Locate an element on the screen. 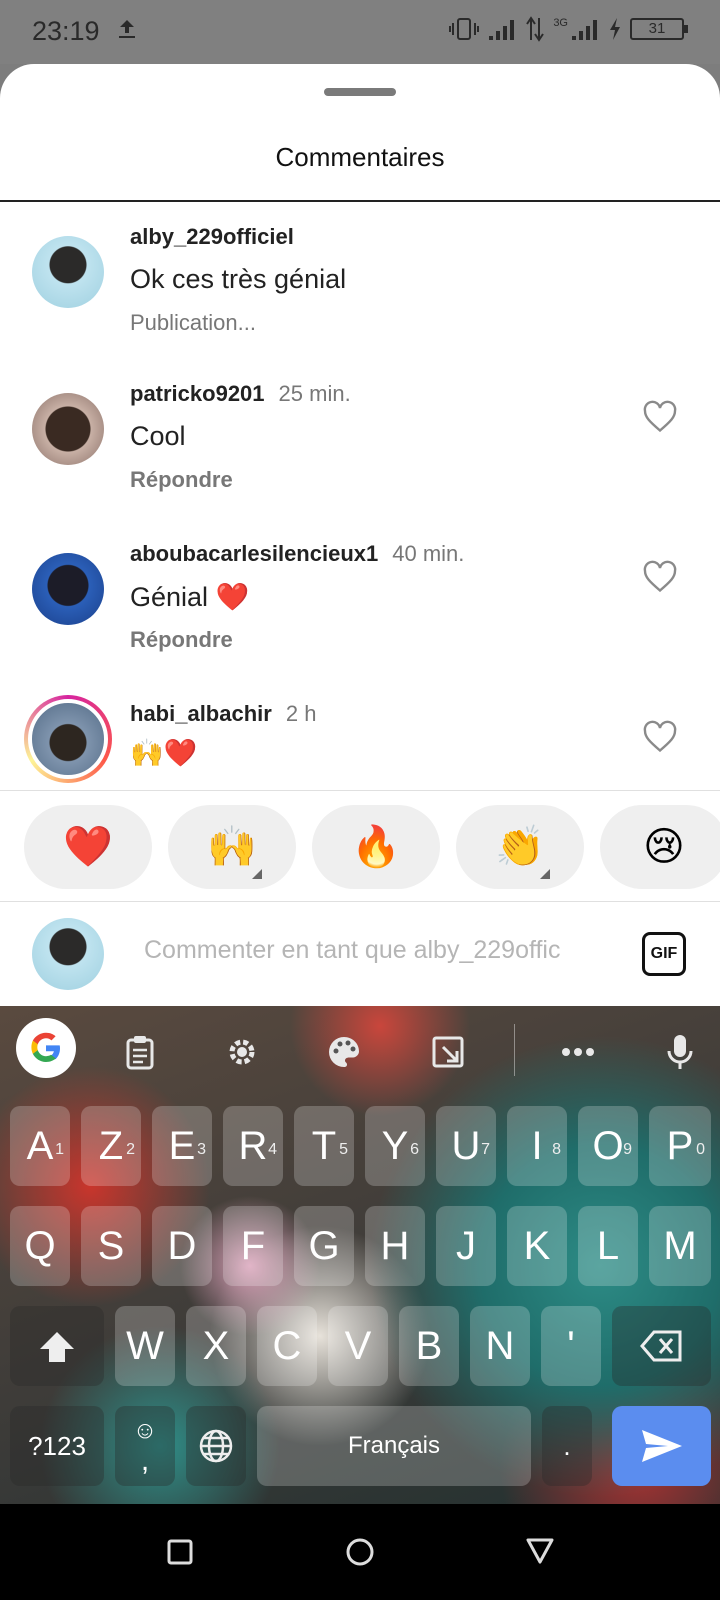  key-o: O9 is located at coordinates (608, 1146).